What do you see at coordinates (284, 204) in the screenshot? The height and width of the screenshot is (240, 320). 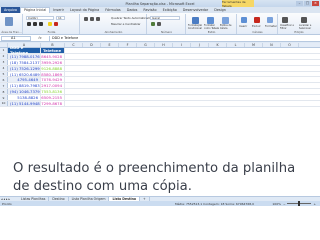 I see `zoom-out-icon: −` at bounding box center [284, 204].